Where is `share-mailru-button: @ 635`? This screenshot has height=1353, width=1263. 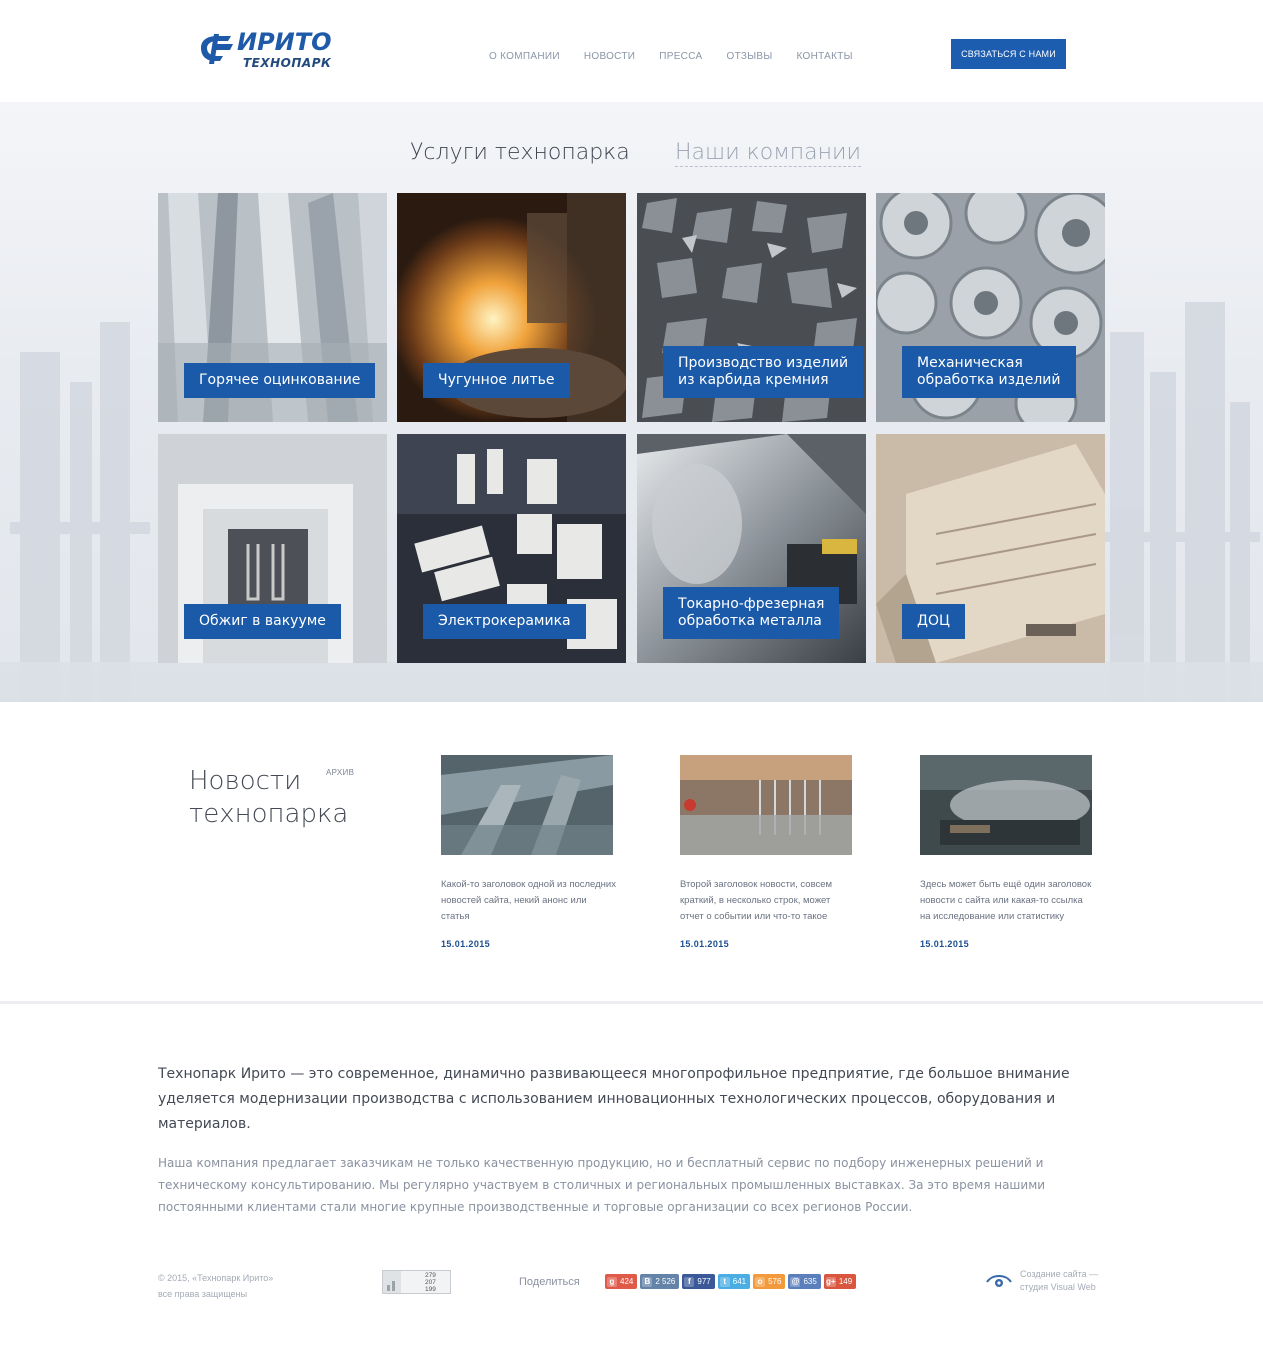 share-mailru-button: @ 635 is located at coordinates (804, 1281).